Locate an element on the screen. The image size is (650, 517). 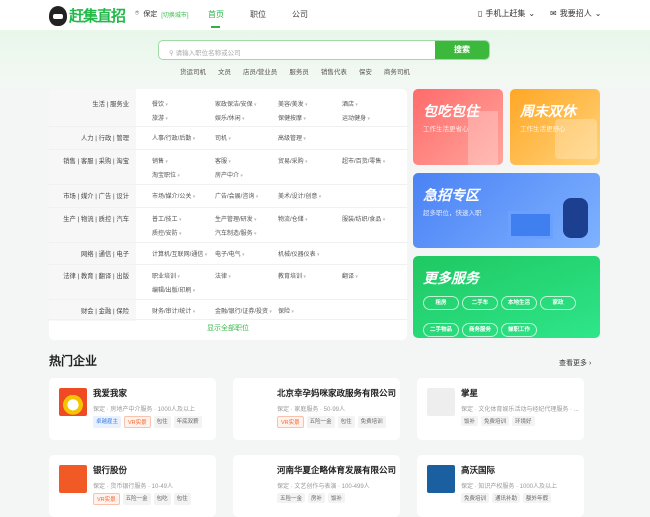
hot-search-link: 货运司机 is located at coordinates (193, 71).